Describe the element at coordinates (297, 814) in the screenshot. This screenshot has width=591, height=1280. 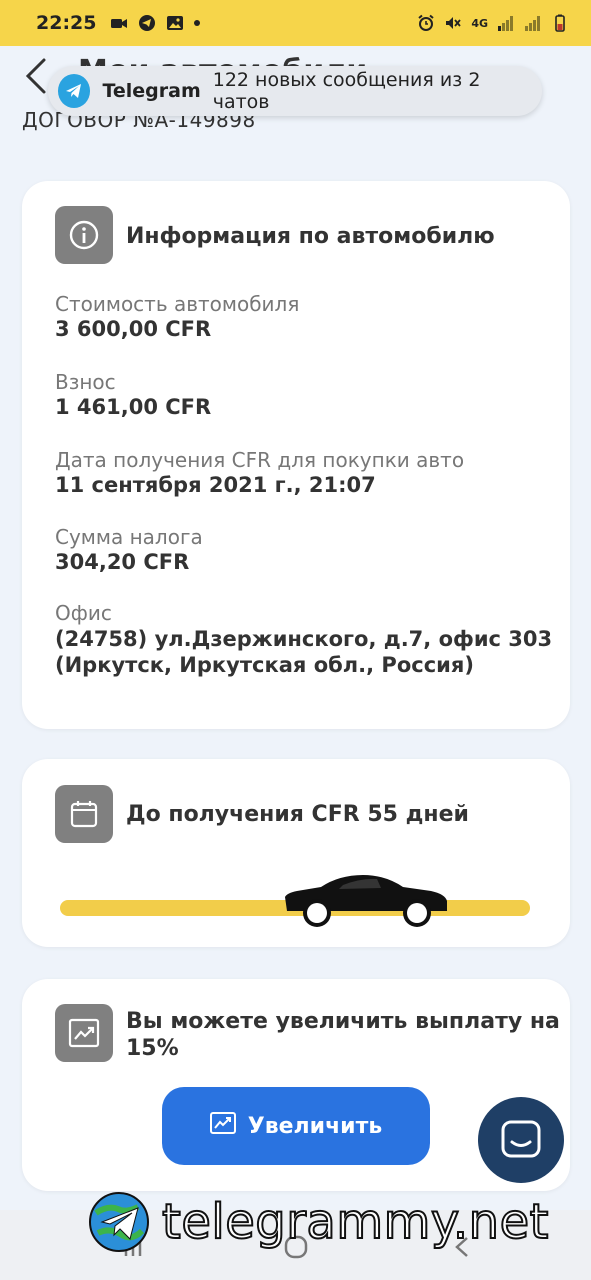
I see `countdown-title: До получения CFR 55 дней` at that location.